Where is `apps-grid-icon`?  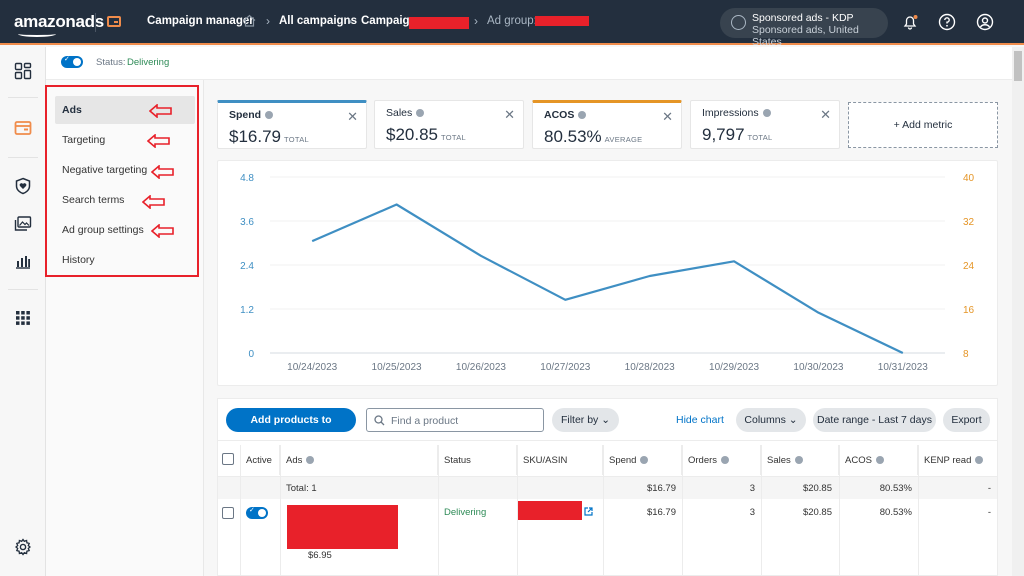
apps-grid-icon is located at coordinates (23, 318).